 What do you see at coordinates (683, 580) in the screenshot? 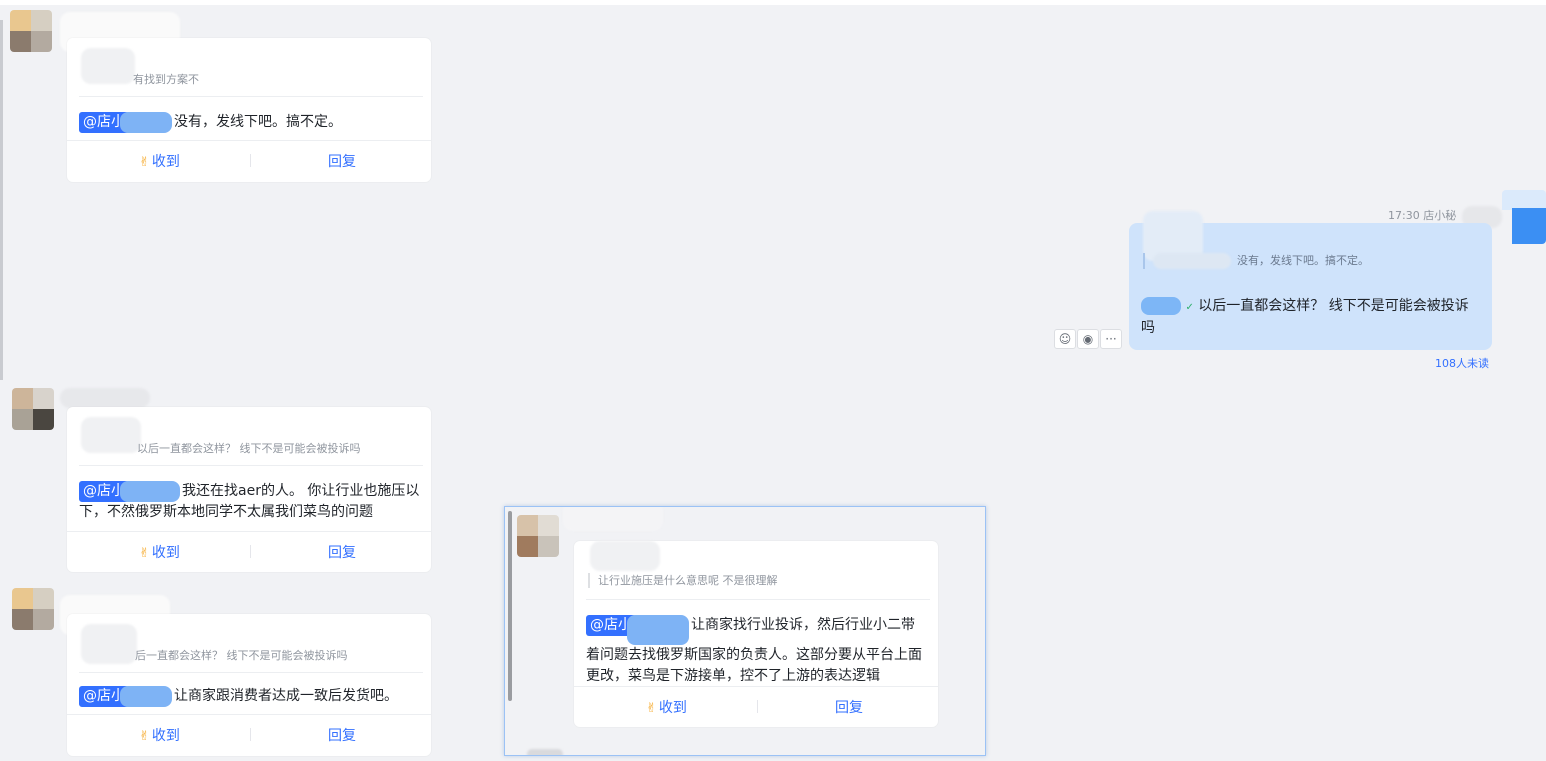
I see `quoted-message: 让行业施压是什么意思呢 不是很理解` at bounding box center [683, 580].